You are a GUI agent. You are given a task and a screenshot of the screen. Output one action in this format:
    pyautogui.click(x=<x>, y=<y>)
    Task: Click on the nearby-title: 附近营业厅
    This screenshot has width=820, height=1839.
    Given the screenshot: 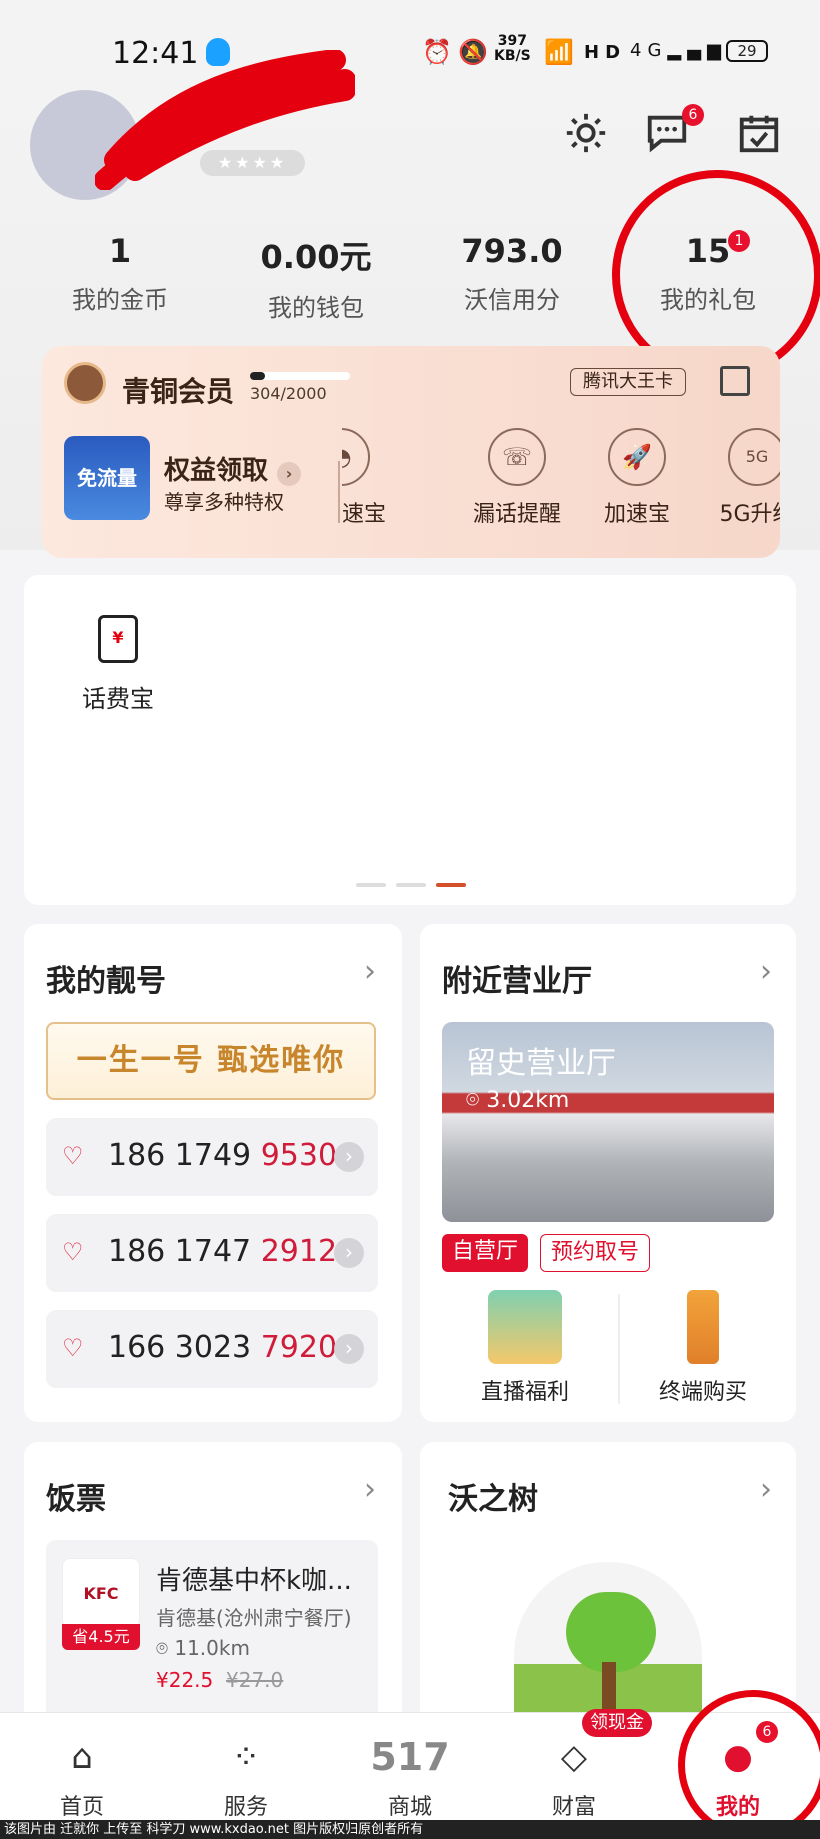 What is the action you would take?
    pyautogui.click(x=517, y=981)
    